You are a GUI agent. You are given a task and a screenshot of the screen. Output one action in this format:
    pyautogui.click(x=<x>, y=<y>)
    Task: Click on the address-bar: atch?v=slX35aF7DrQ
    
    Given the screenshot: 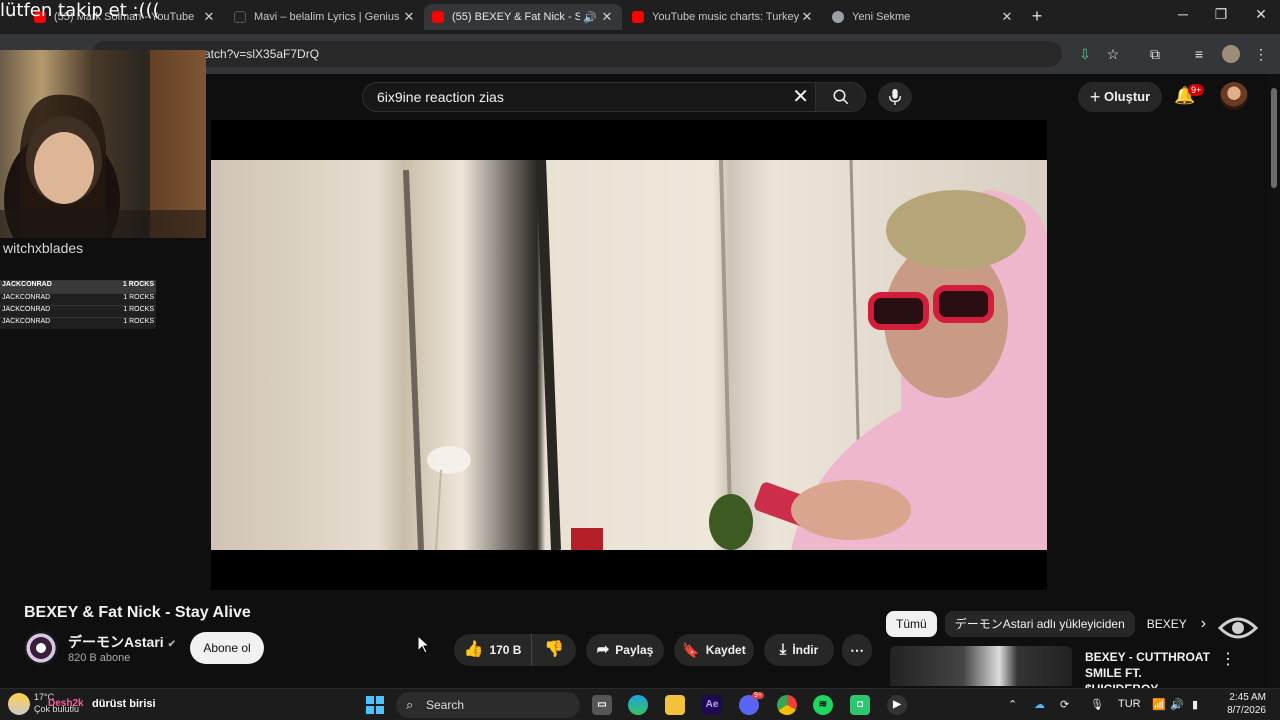 What is the action you would take?
    pyautogui.click(x=577, y=54)
    